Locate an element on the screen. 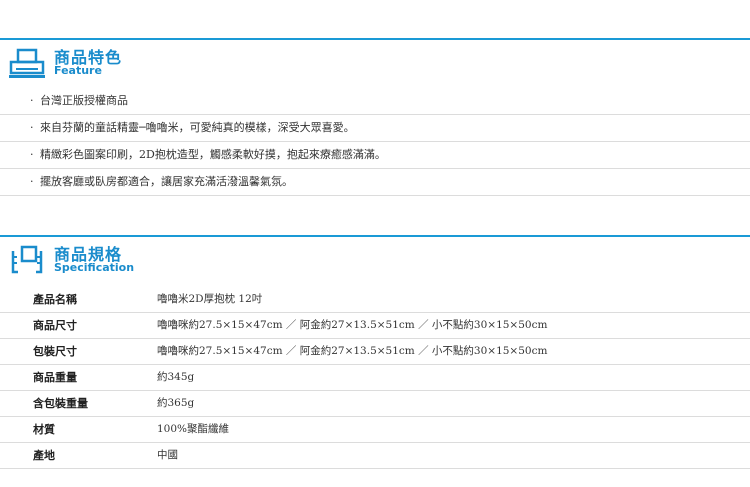  spec-row: 含包裝重量 約365g is located at coordinates (375, 404).